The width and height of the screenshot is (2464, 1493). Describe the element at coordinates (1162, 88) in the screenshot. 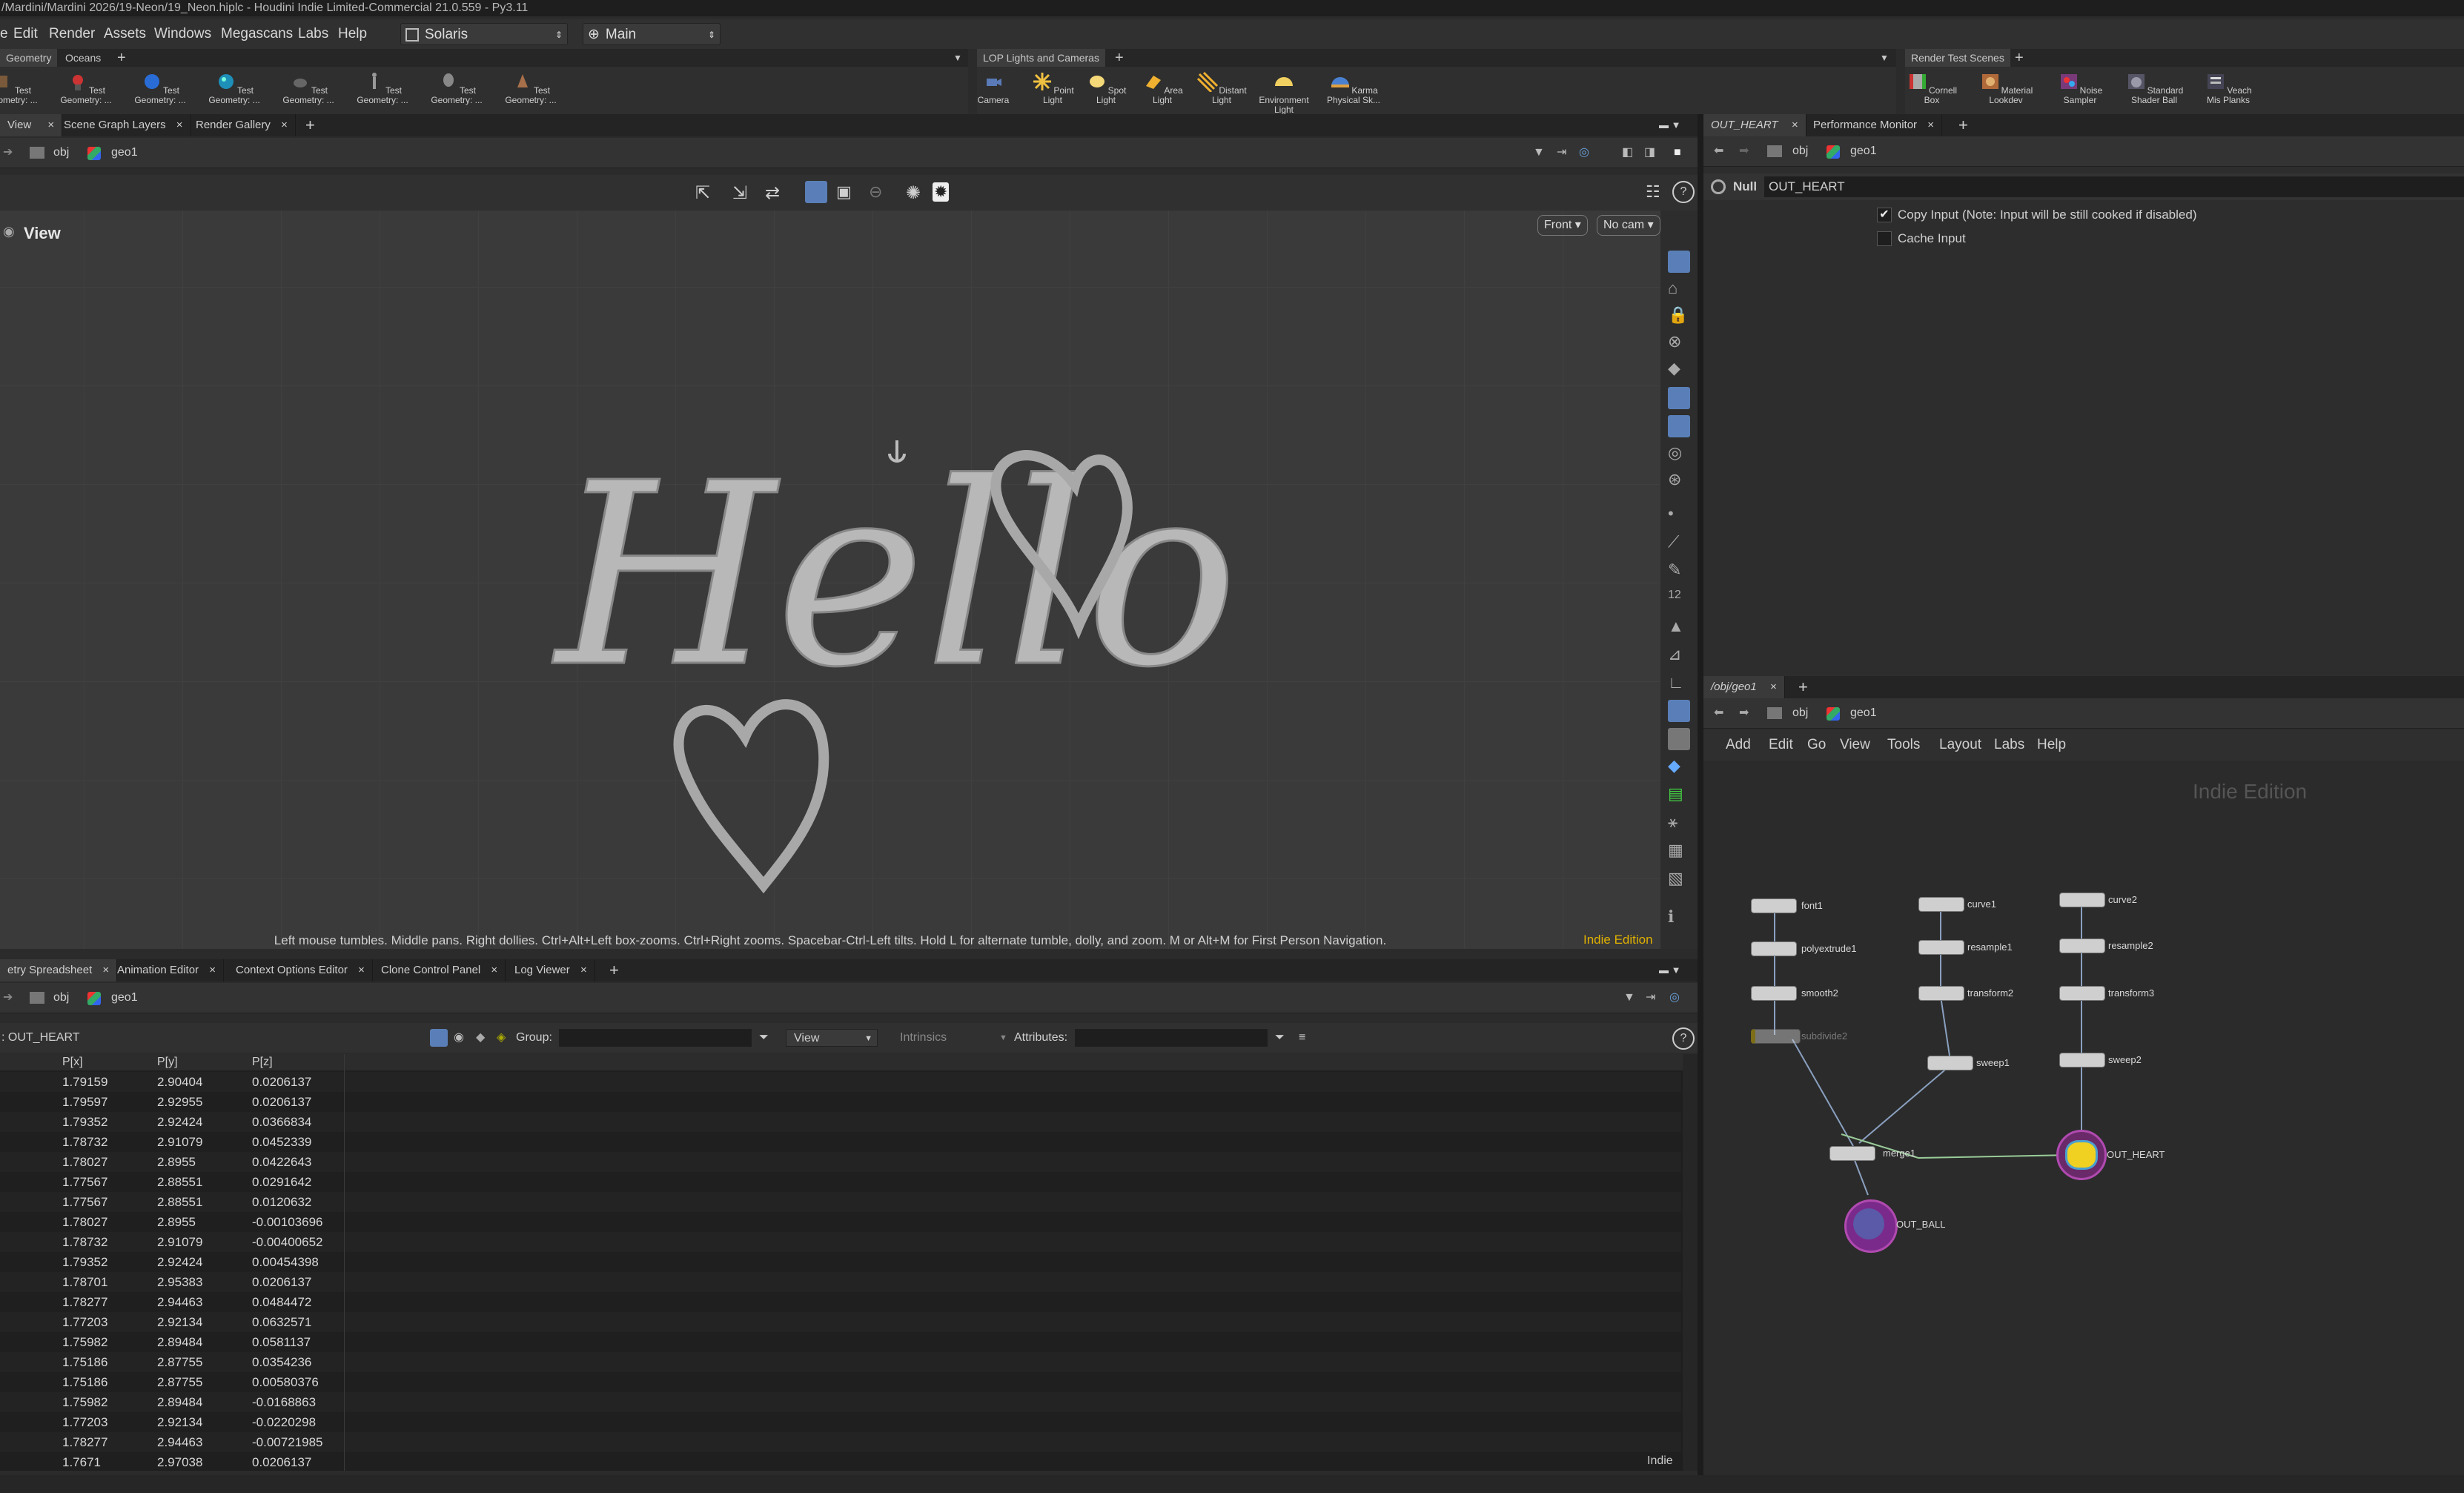

I see `area-light-tool: Area Light` at that location.